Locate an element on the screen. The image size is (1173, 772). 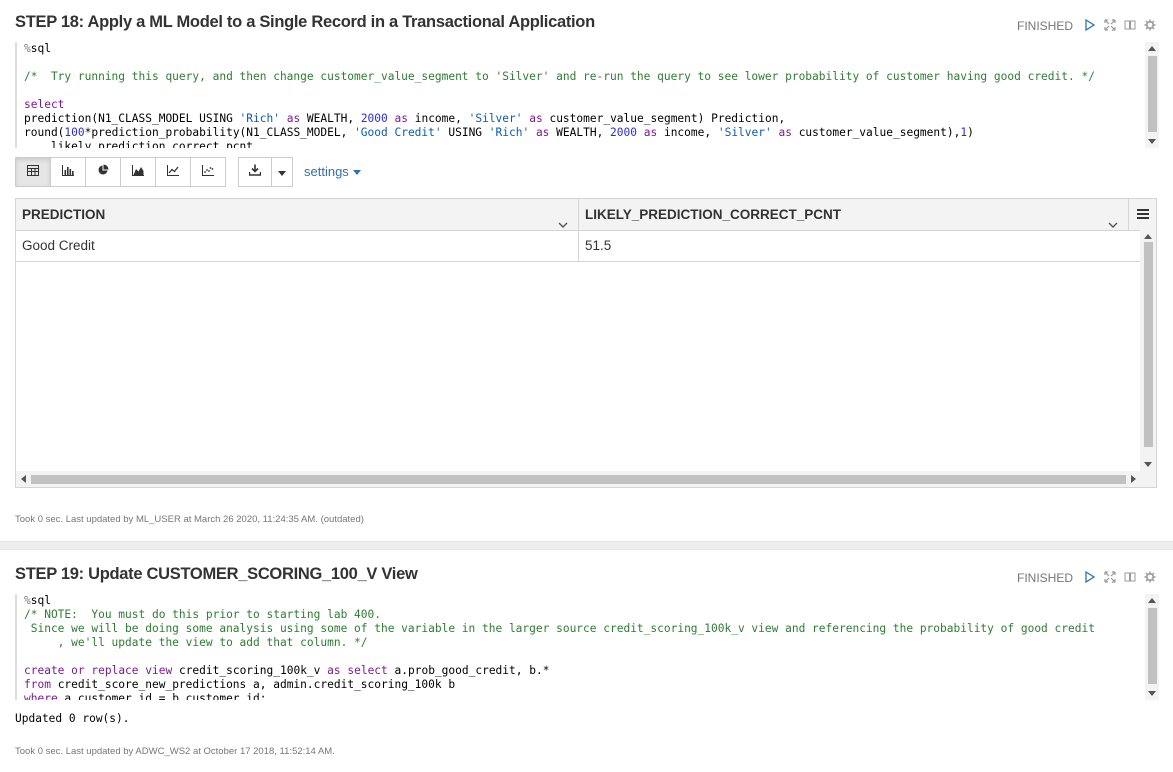
code-text: income, is located at coordinates (441, 118).